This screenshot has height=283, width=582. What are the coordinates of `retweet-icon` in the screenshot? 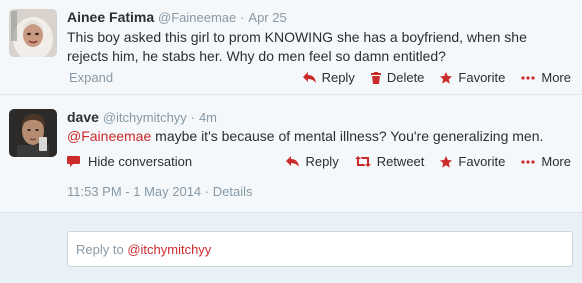 It's located at (362, 161).